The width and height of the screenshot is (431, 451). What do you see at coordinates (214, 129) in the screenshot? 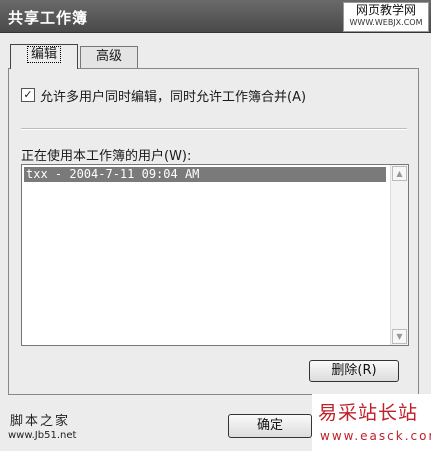
I see `divider` at bounding box center [214, 129].